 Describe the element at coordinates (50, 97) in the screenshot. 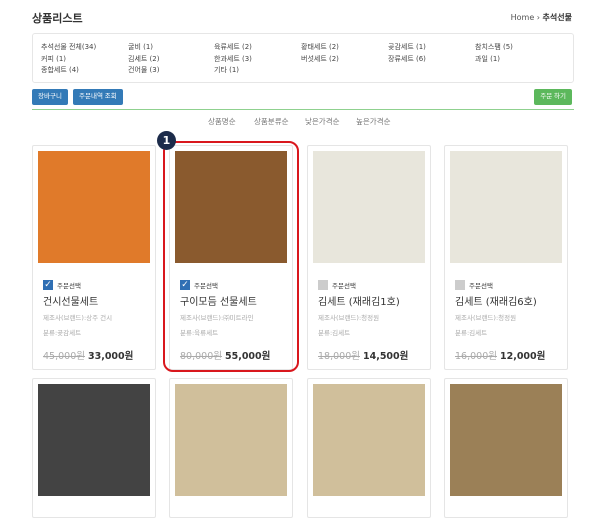

I see `cart-button: 장바구니` at that location.